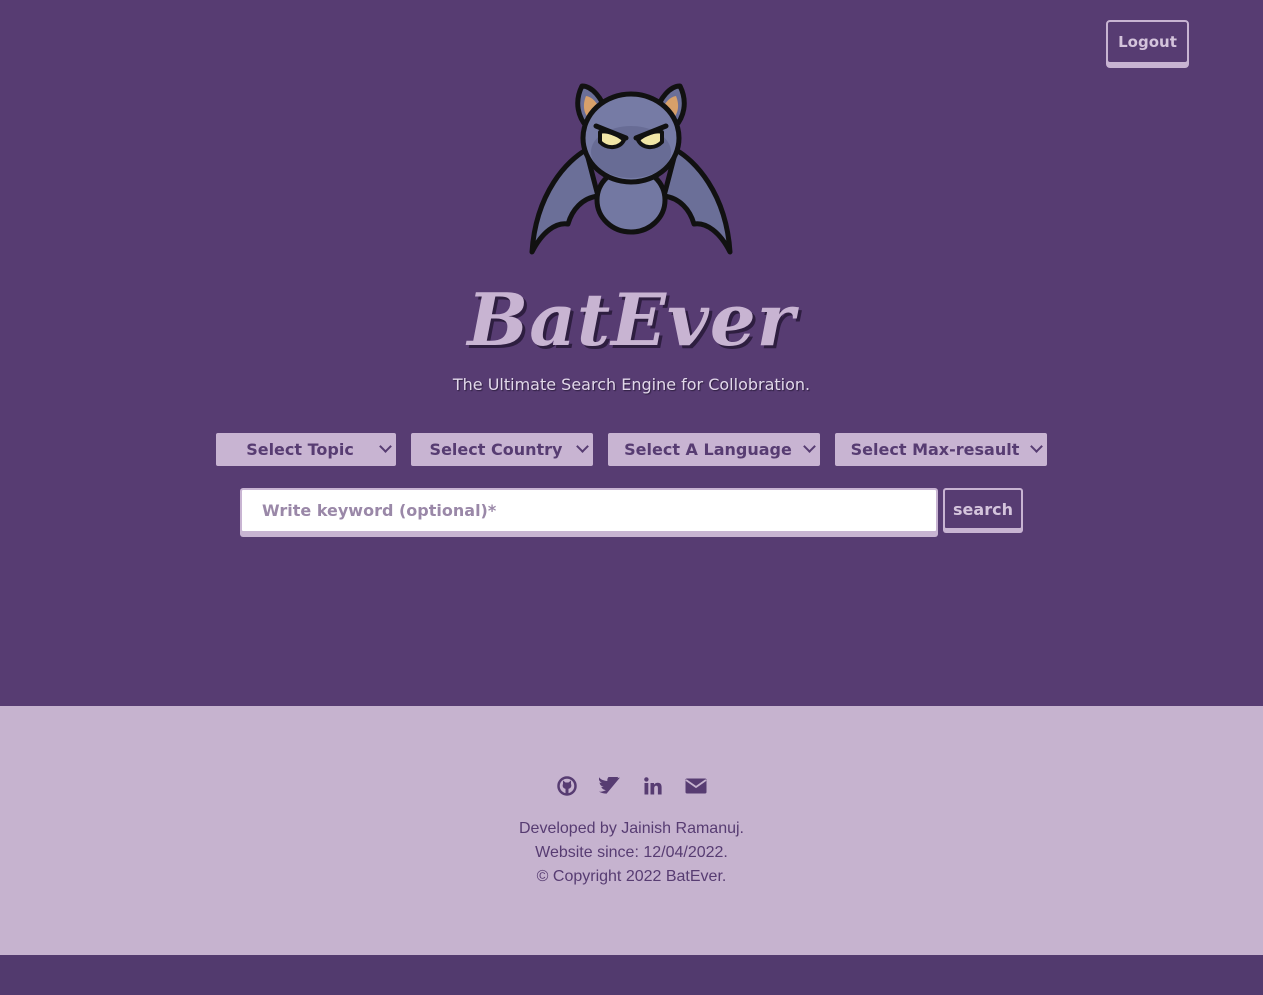  I want to click on language-select: Select A Language, so click(714, 449).